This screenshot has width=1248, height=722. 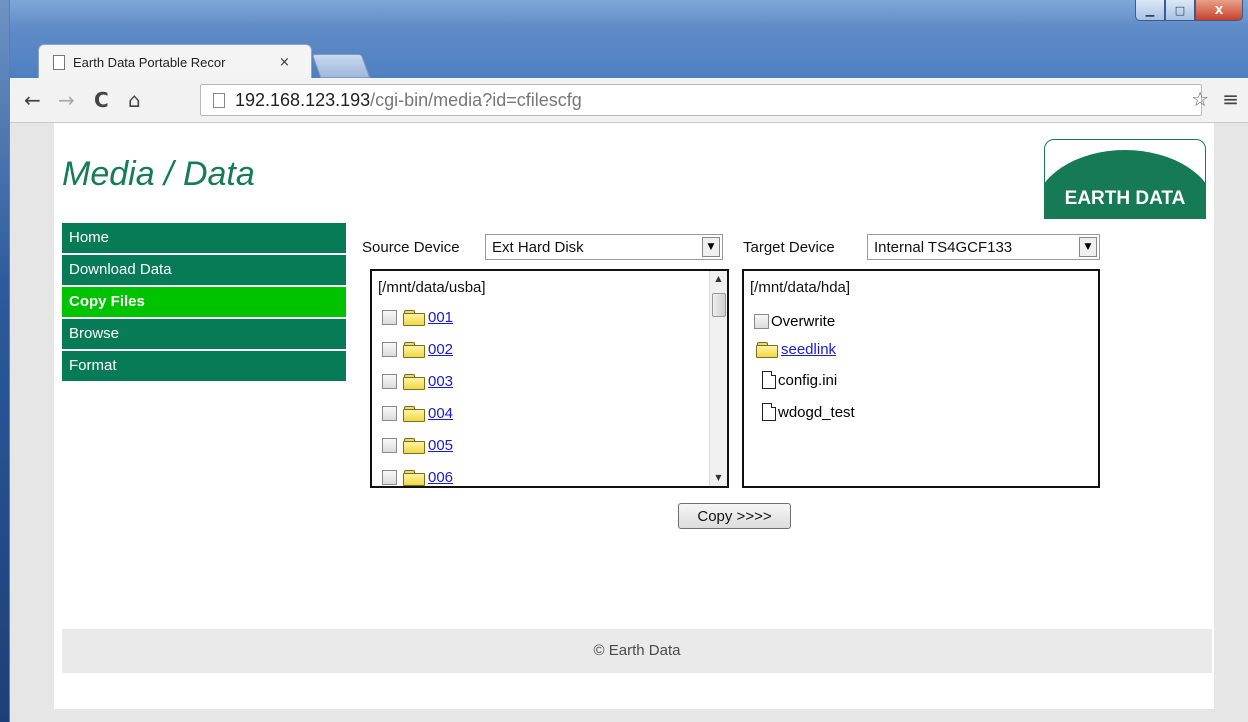 What do you see at coordinates (718, 378) in the screenshot?
I see `scrollbar: ▲ ▼` at bounding box center [718, 378].